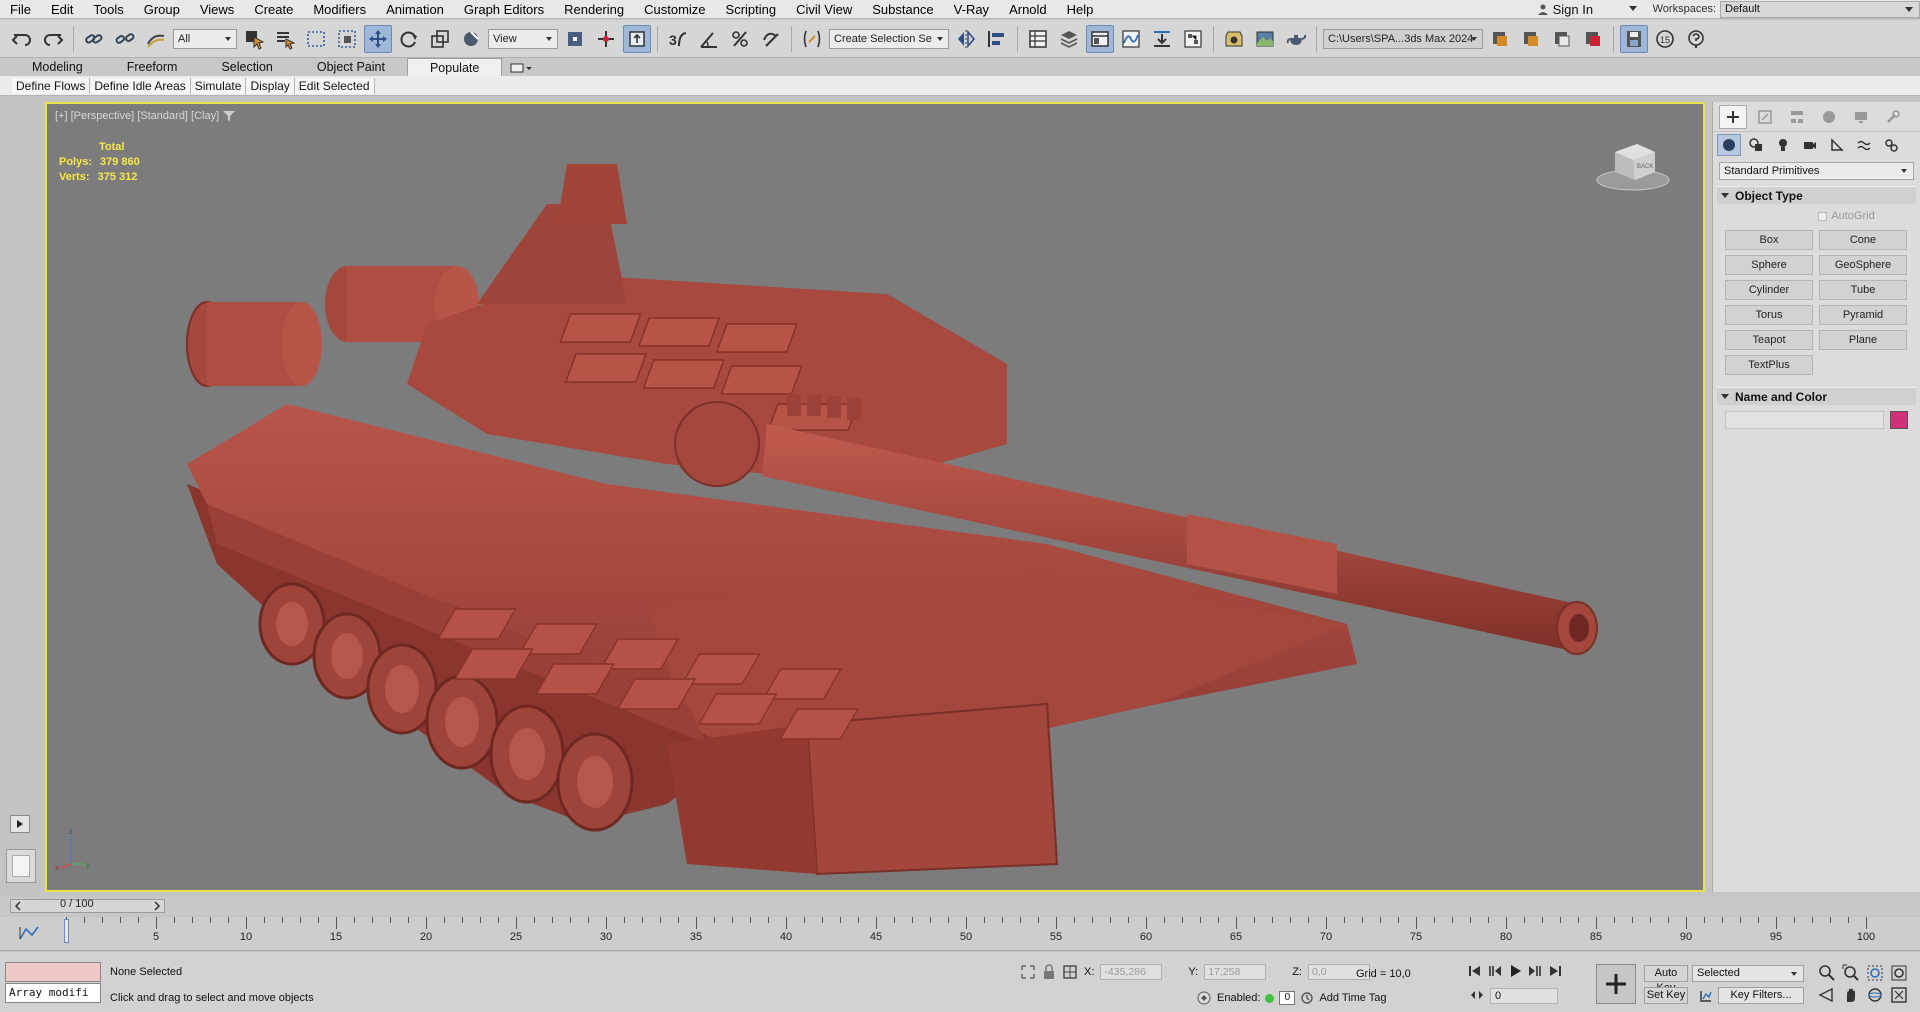 This screenshot has width=1920, height=1012. What do you see at coordinates (1733, 116) in the screenshot?
I see `create-tab` at bounding box center [1733, 116].